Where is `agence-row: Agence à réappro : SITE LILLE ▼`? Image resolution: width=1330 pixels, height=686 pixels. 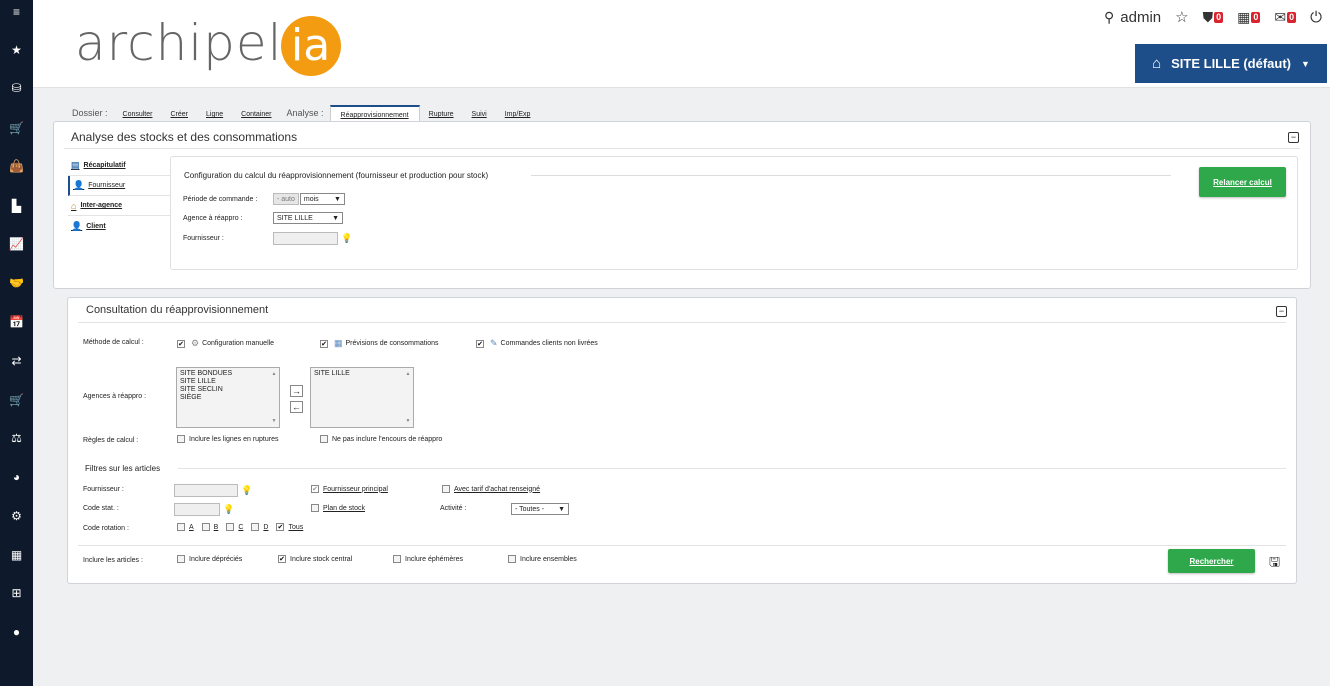
agence-row: Agence à réappro : SITE LILLE ▼ is located at coordinates (263, 218).